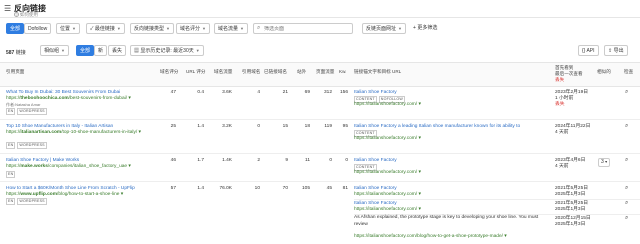 Image resolution: width=640 pixels, height=244 pixels. Describe the element at coordinates (15, 72) in the screenshot. I see `col-ref-page: 引用页面` at that location.